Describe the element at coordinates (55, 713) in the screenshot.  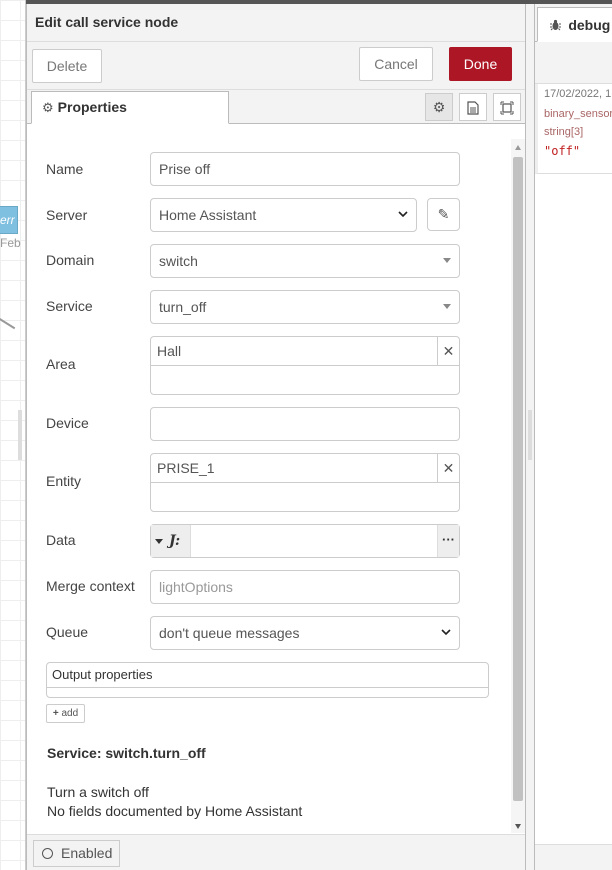
I see `plus-icon: +` at that location.